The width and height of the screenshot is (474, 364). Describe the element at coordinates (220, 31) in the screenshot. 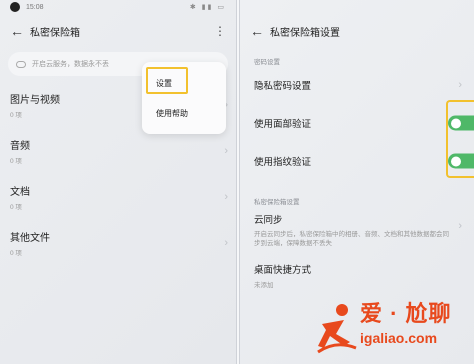

I see `more-vertical-icon: ⋮` at that location.